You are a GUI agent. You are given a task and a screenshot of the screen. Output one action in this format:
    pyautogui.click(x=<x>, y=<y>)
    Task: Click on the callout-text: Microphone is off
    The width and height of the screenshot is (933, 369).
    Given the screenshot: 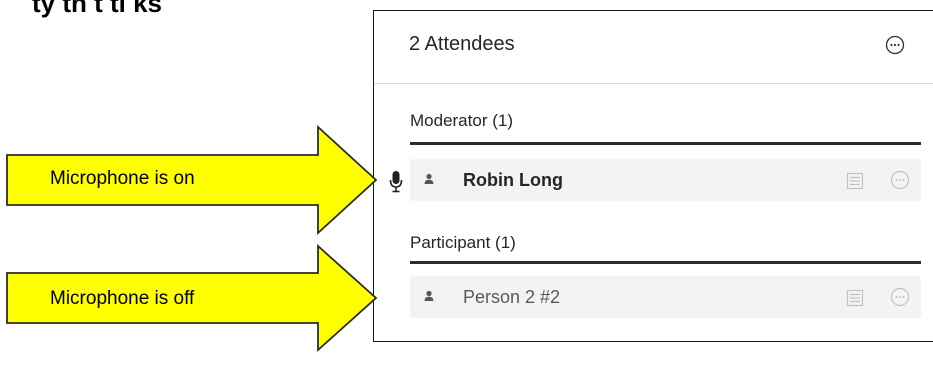 What is the action you would take?
    pyautogui.click(x=122, y=298)
    